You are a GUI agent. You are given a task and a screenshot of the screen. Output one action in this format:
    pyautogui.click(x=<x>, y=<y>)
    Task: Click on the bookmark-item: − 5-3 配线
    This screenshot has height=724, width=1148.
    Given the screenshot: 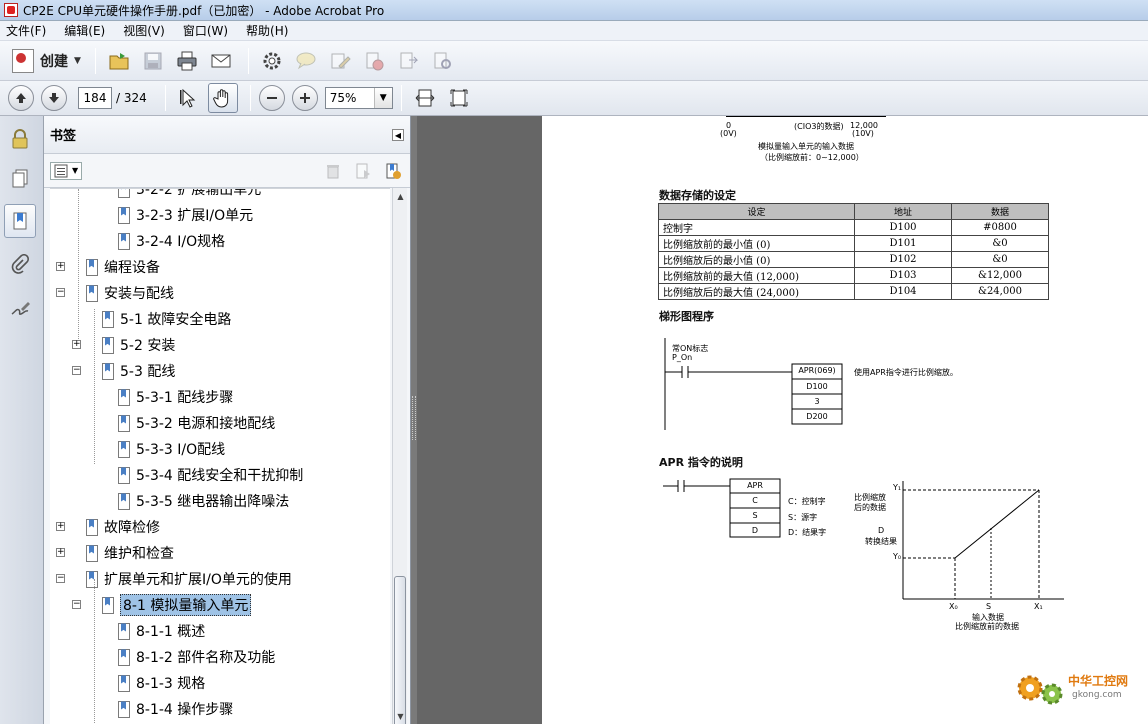 What is the action you would take?
    pyautogui.click(x=123, y=371)
    